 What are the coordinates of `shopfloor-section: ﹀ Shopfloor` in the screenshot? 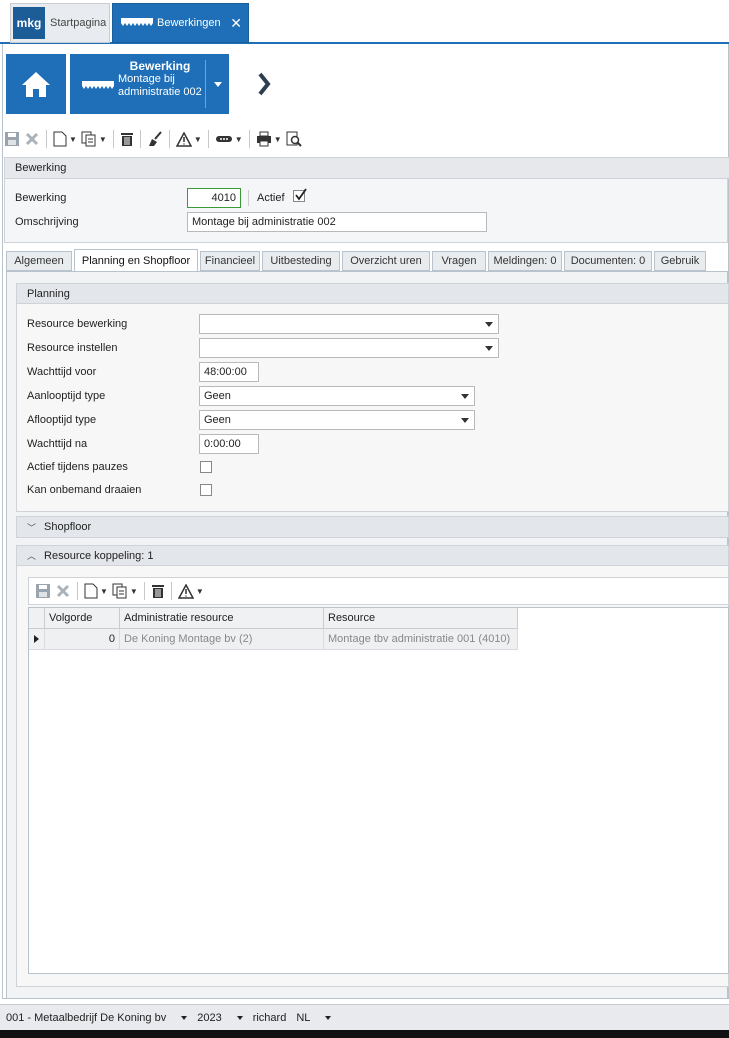 It's located at (372, 527).